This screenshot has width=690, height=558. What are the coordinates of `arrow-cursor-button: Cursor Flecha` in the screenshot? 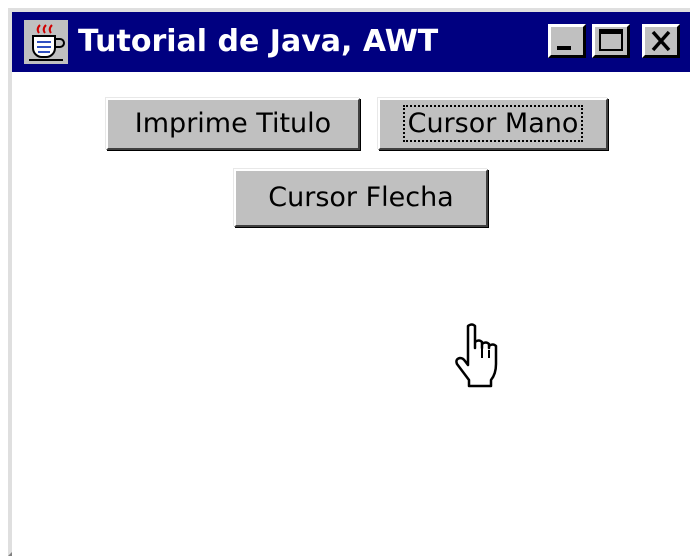 It's located at (361, 198).